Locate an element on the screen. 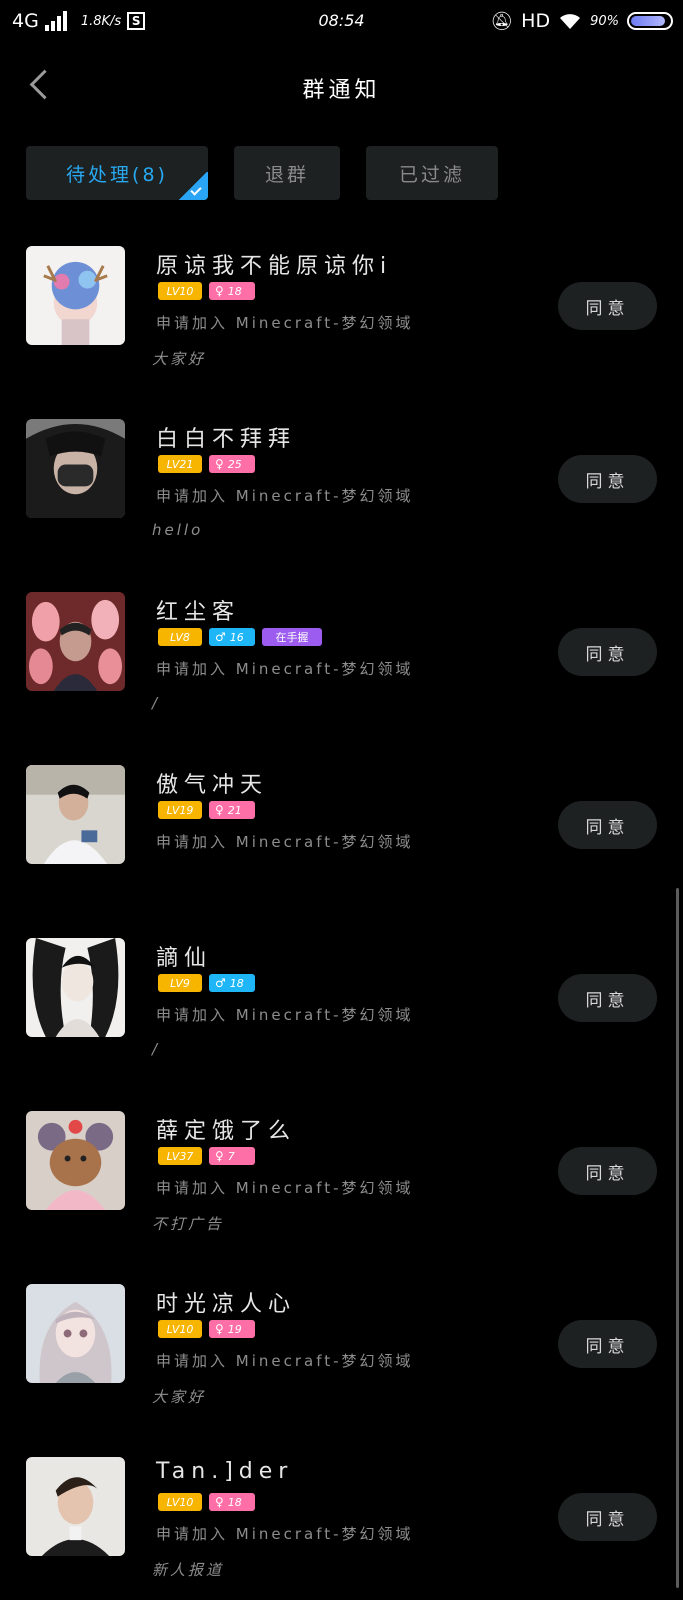 The image size is (683, 1600). badges: LV21 ♀ 25 is located at coordinates (206, 464).